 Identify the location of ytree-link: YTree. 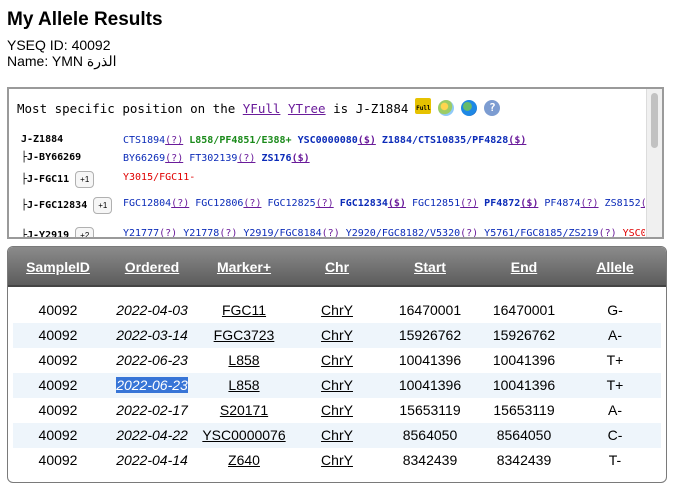
(307, 108).